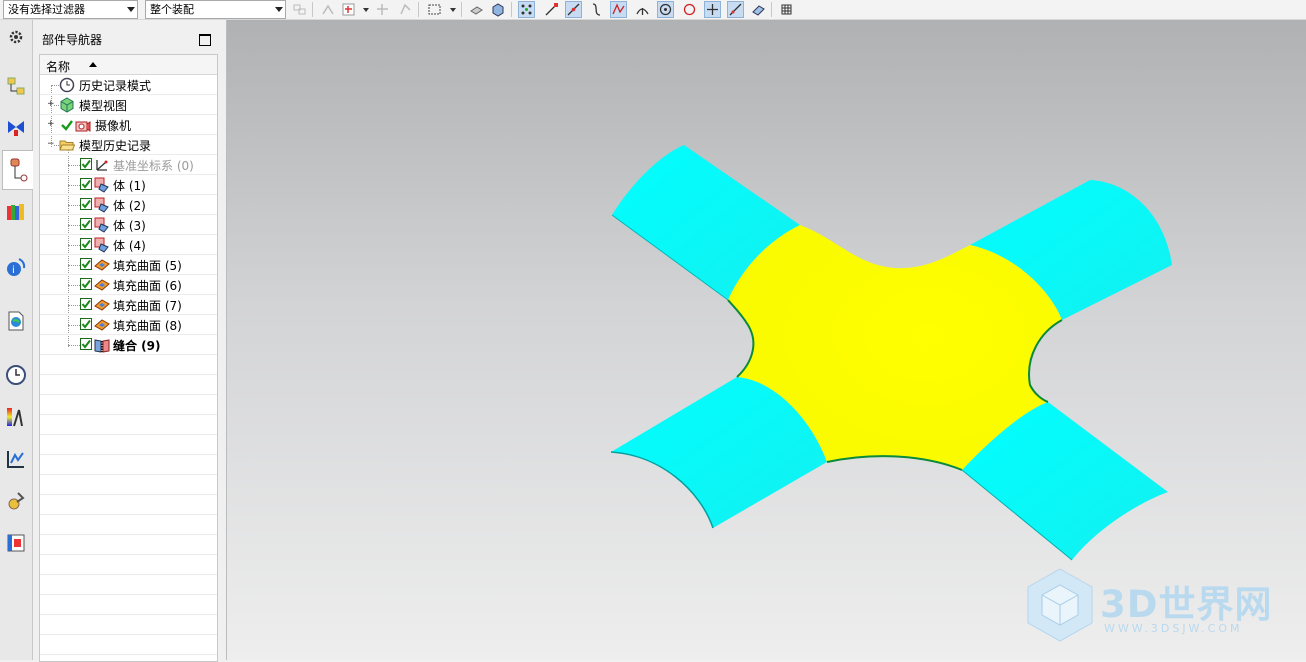  Describe the element at coordinates (16, 212) in the screenshot. I see `reuse-library-icon` at that location.